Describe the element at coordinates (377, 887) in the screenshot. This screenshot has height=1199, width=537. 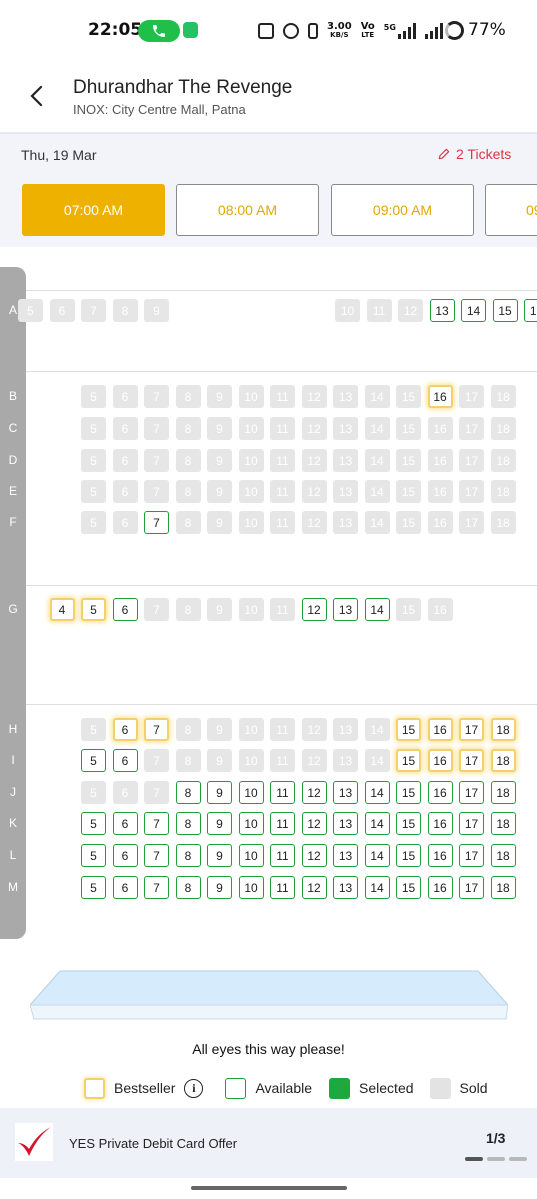
I see `seat-m-14: 14` at that location.